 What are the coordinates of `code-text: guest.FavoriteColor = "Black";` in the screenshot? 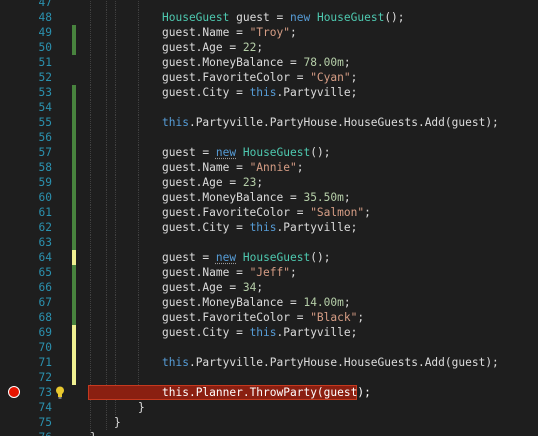 It's located at (263, 317).